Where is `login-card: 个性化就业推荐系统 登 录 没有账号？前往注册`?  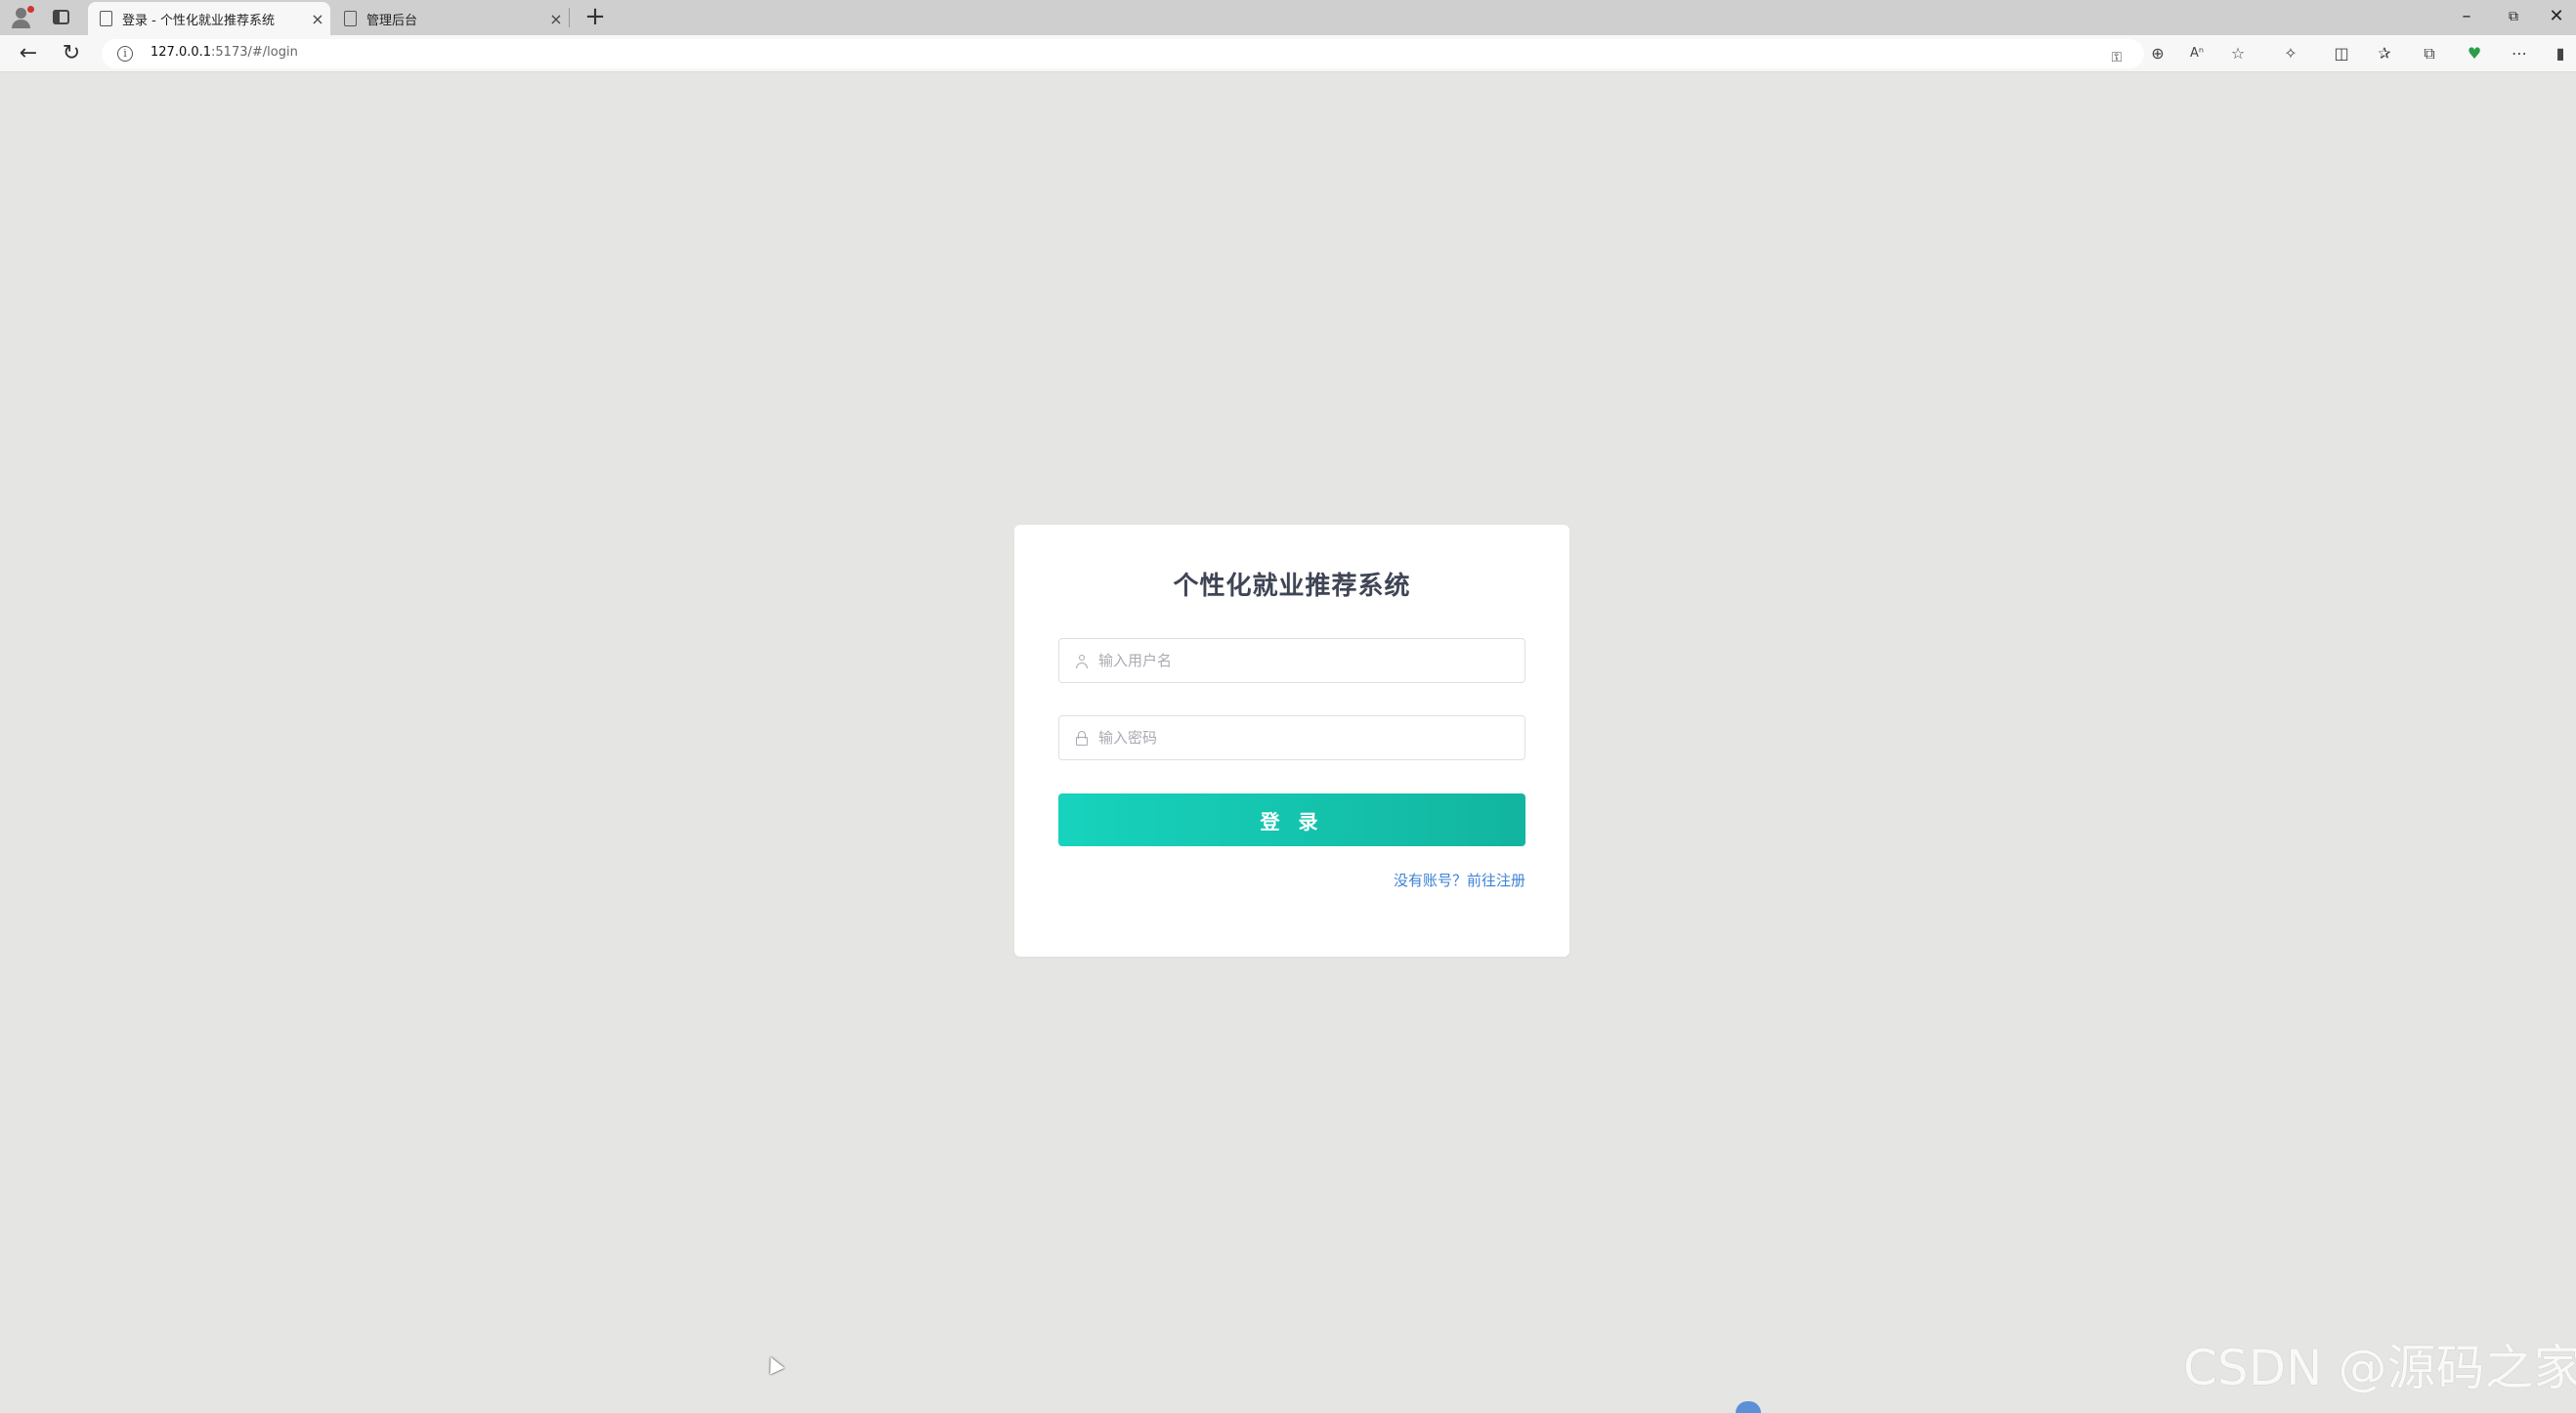
login-card: 个性化就业推荐系统 登 录 没有账号？前往注册 is located at coordinates (1291, 741).